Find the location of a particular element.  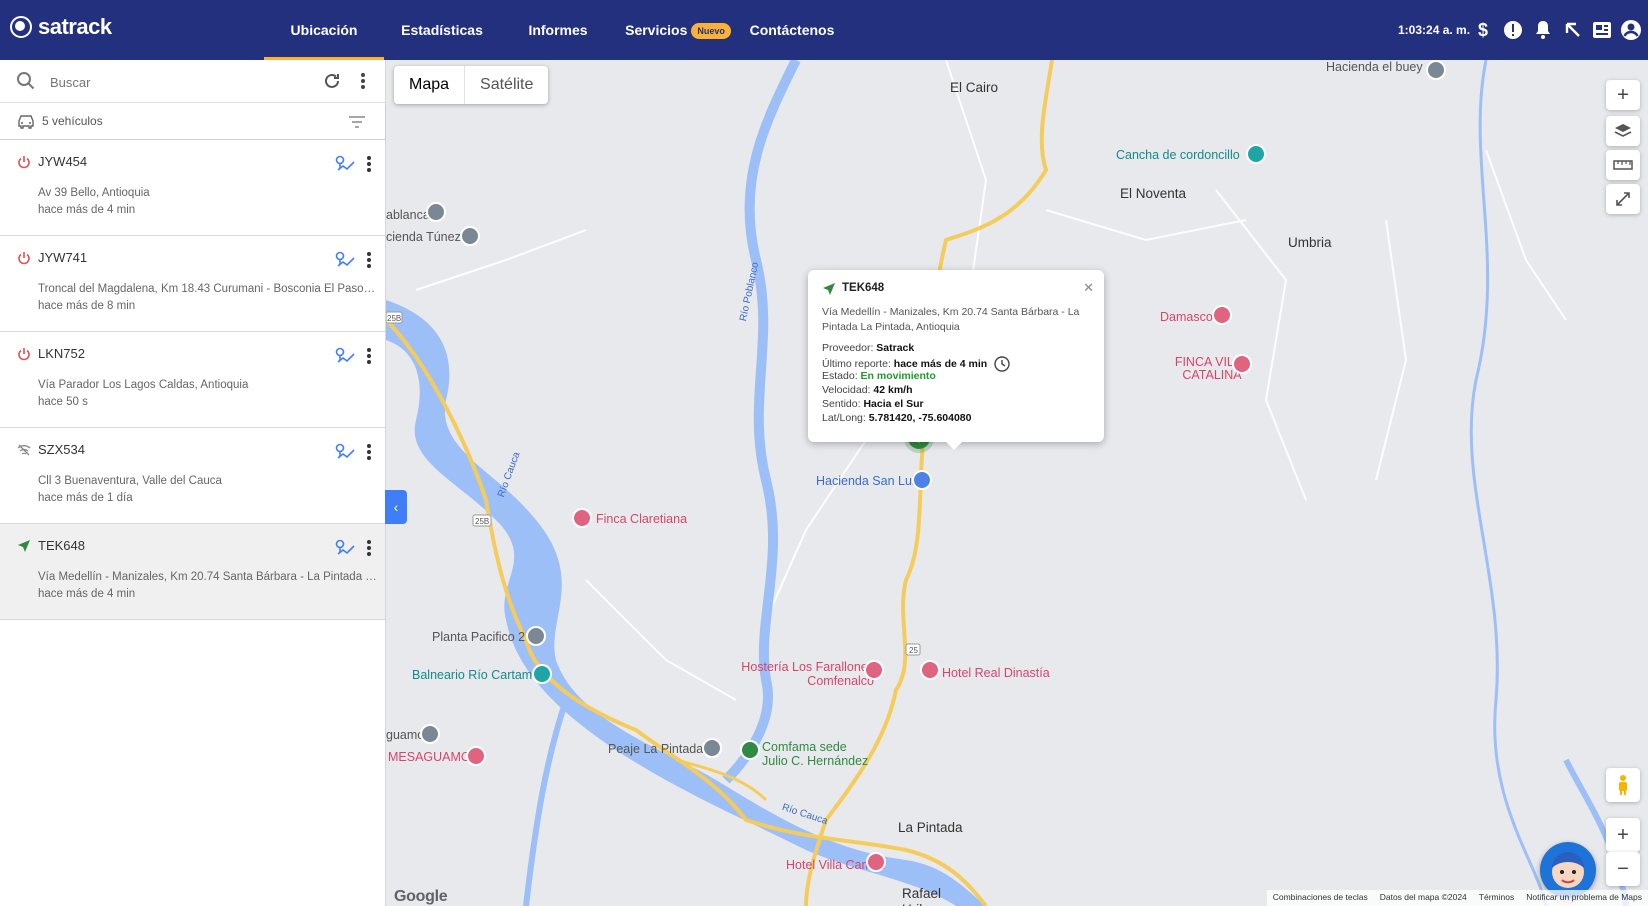

popup-title: TEK648 is located at coordinates (863, 288).